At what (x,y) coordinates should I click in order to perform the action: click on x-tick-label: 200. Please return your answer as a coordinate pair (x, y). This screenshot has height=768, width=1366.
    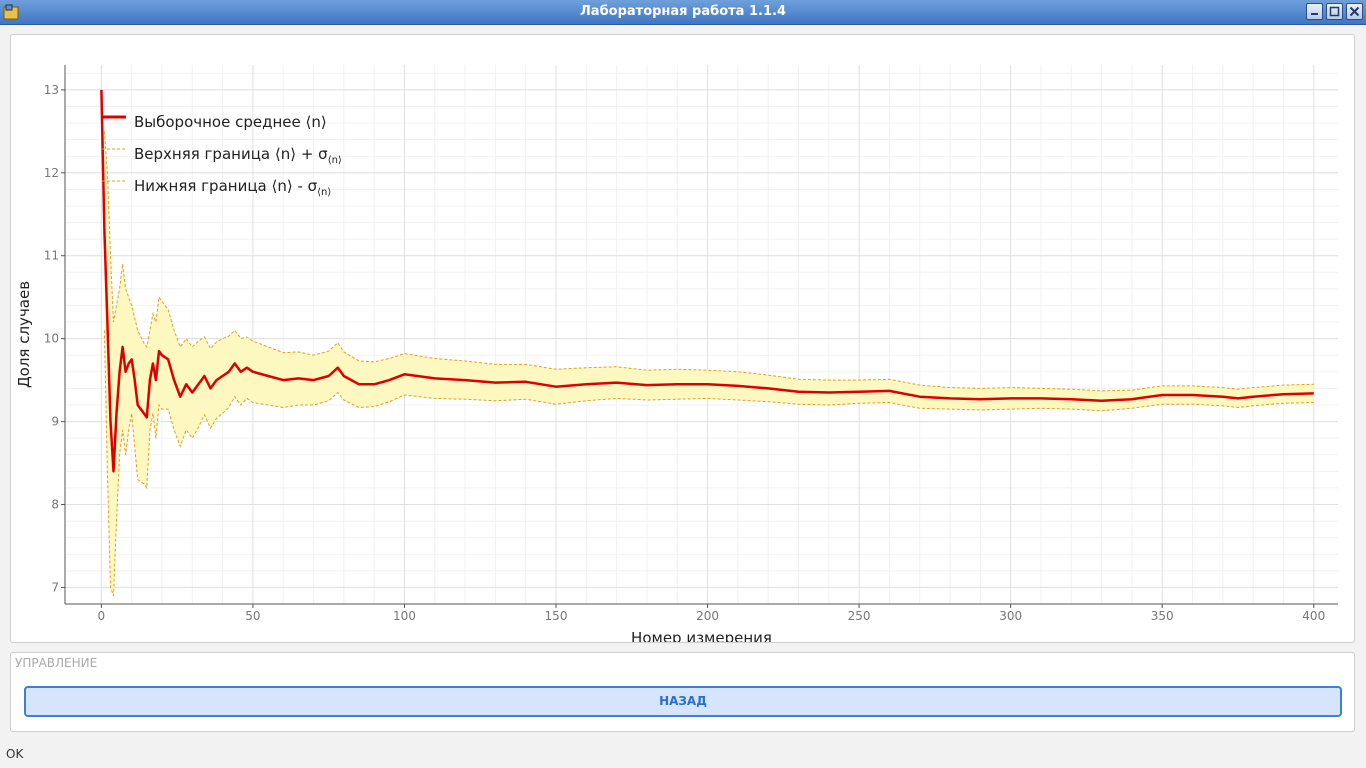
    Looking at the image, I should click on (707, 616).